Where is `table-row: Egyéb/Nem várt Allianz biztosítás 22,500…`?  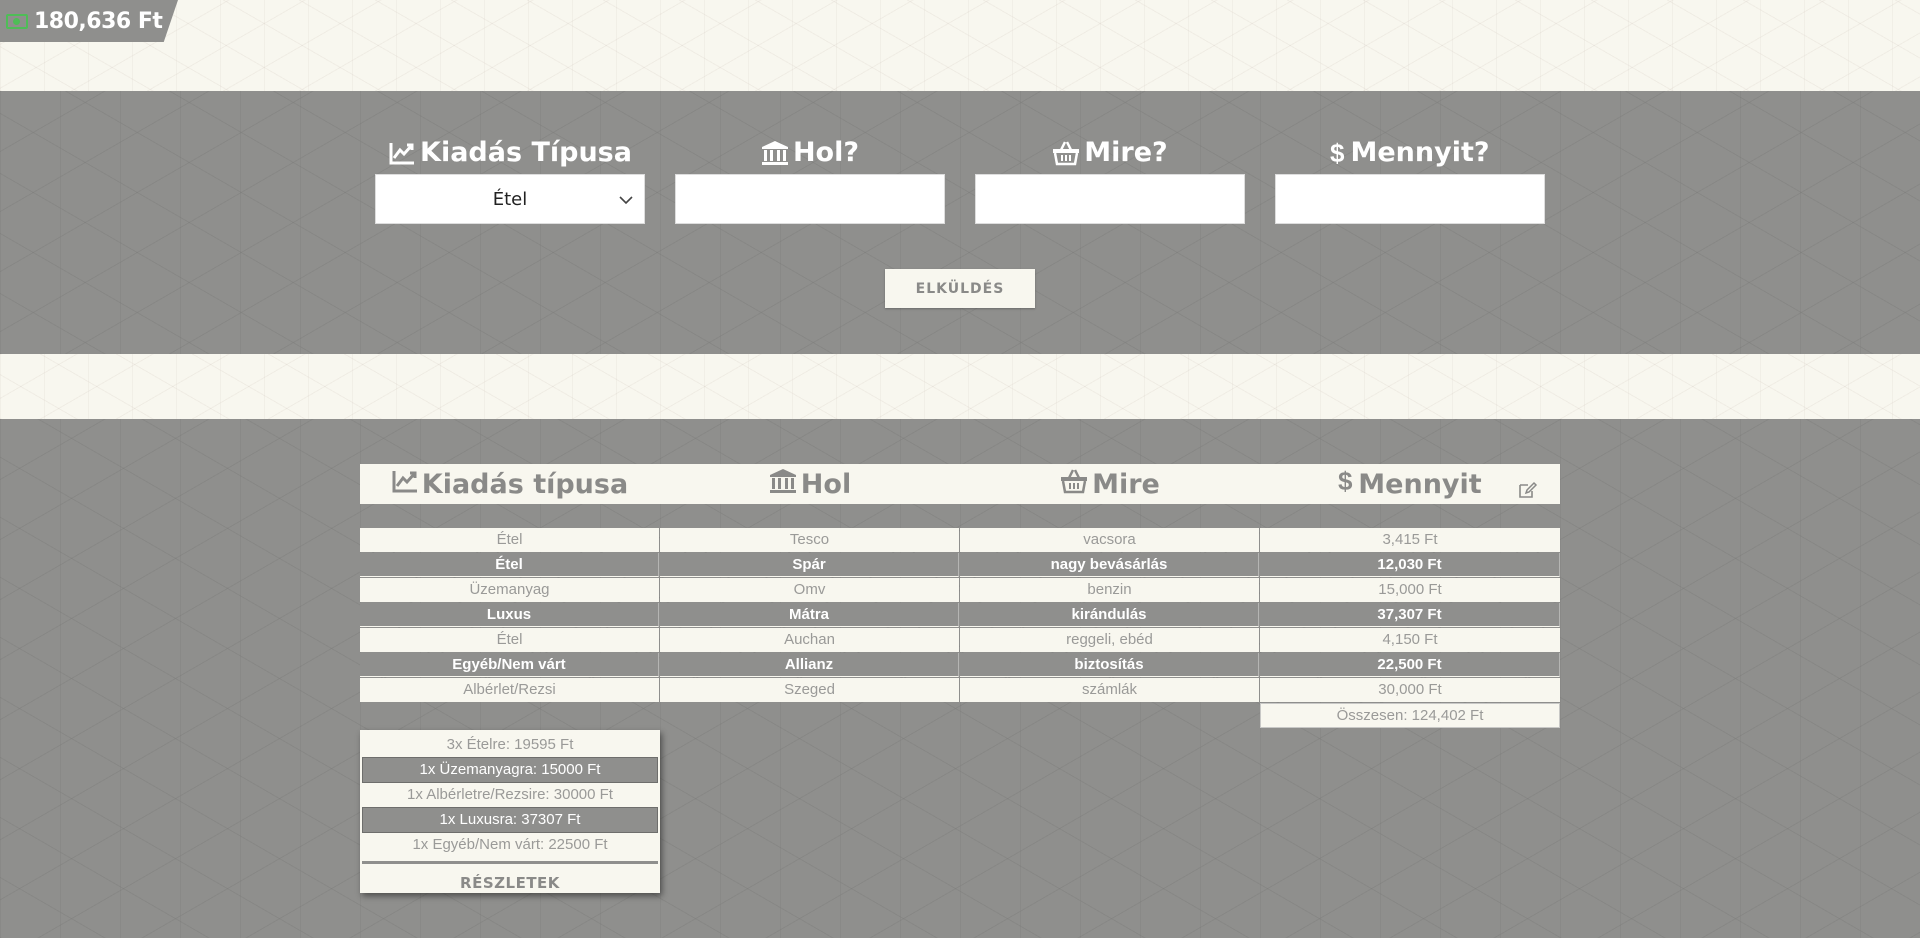 table-row: Egyéb/Nem várt Allianz biztosítás 22,500… is located at coordinates (960, 665).